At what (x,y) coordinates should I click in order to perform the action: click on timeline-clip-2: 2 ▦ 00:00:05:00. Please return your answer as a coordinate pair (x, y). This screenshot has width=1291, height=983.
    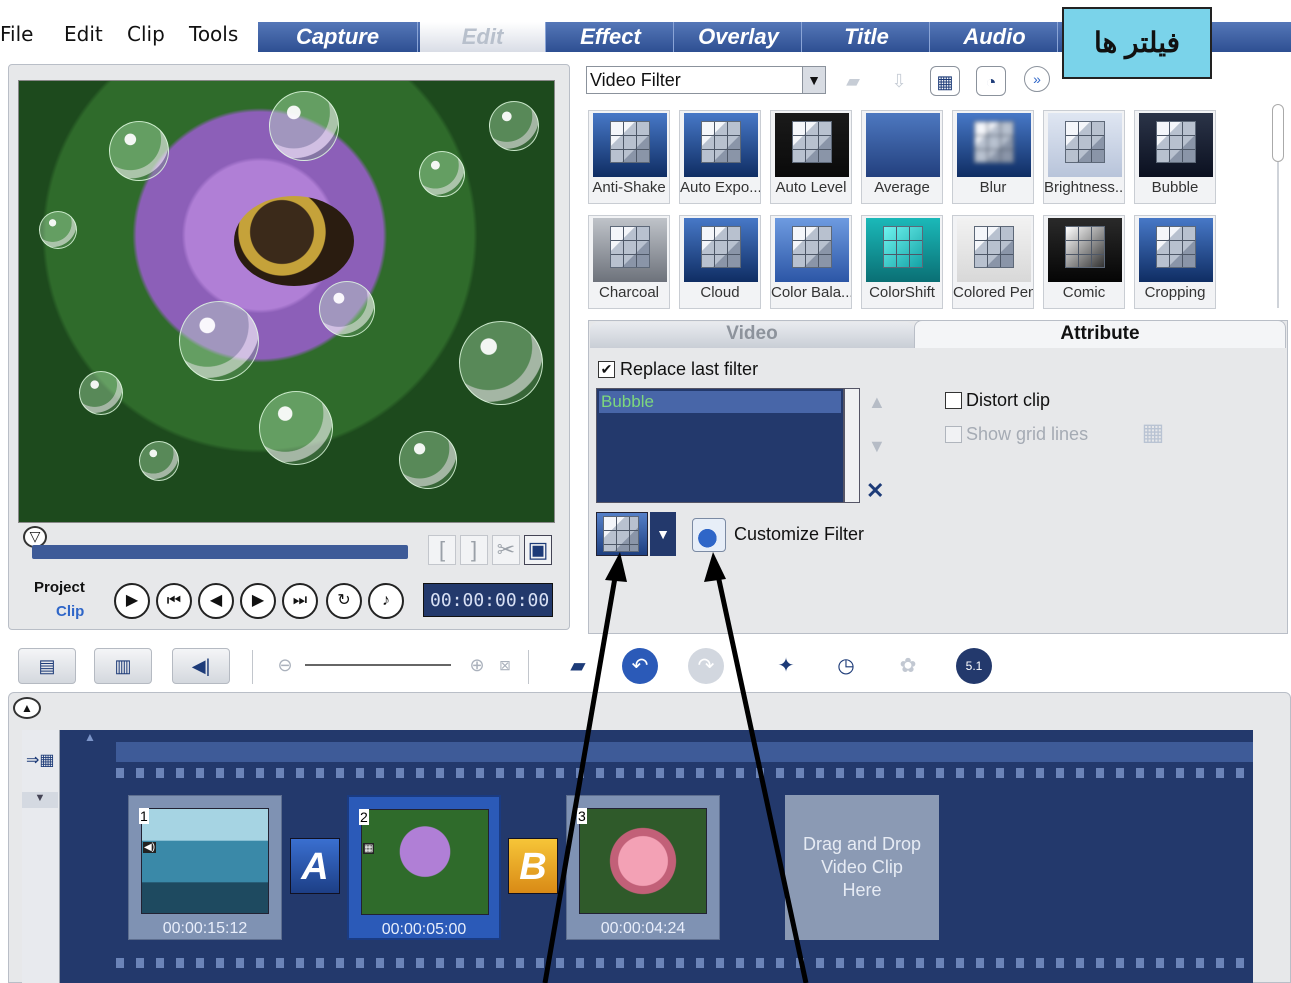
    Looking at the image, I should click on (424, 867).